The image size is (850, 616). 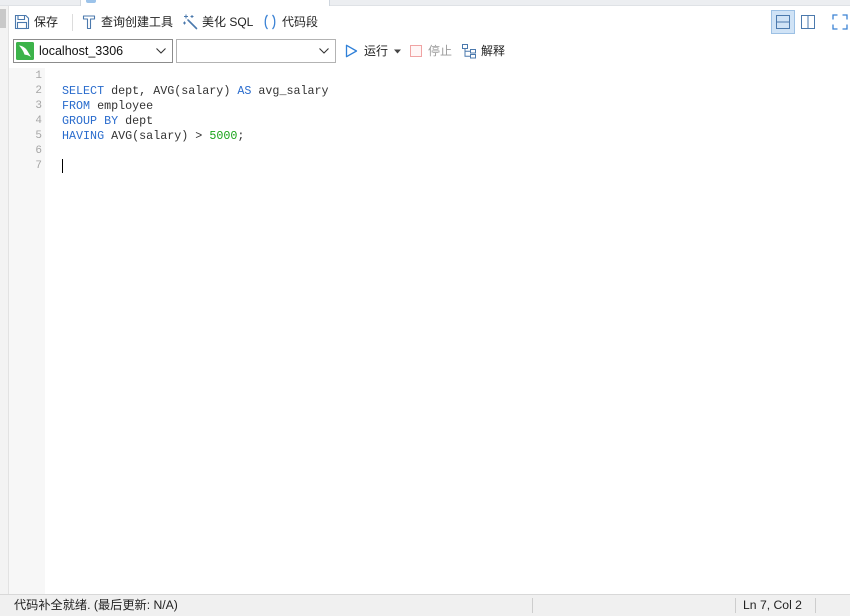 I want to click on beautify-sql-button: 美化 SQL, so click(x=217, y=22).